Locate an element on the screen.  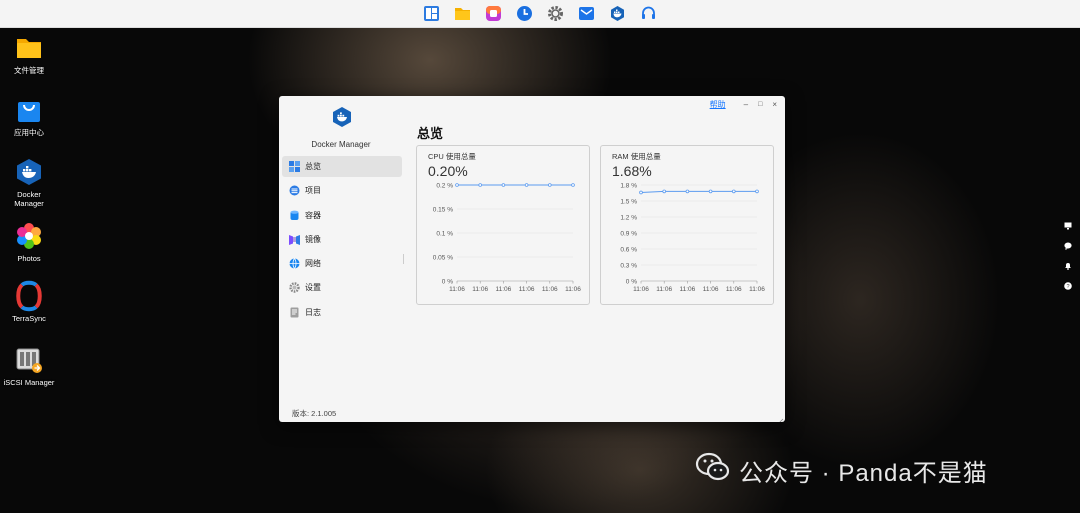
desktop-item-iscsi-manager: iSCSI Manager is located at coordinates (29, 366).